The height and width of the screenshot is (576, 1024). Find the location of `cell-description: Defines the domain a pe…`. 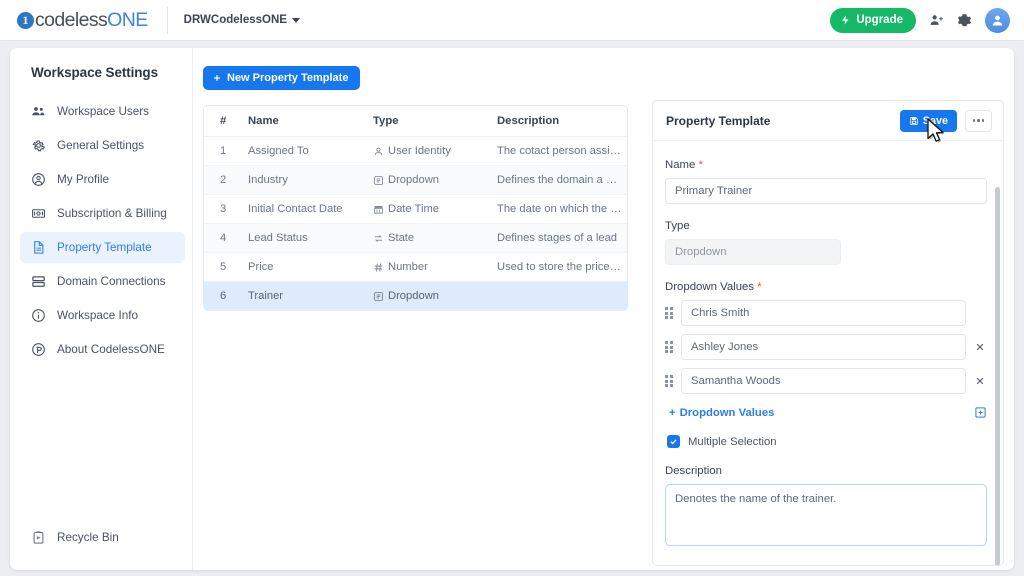

cell-description: Defines the domain a pe… is located at coordinates (562, 180).